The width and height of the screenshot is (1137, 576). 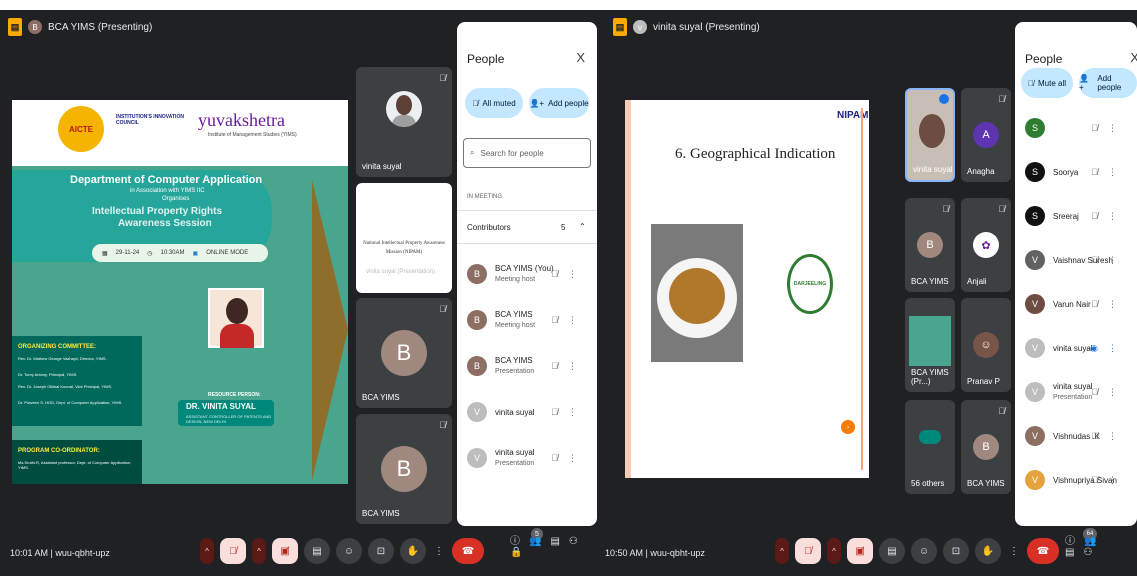 I want to click on search-placeholder: Search for people, so click(x=512, y=153).